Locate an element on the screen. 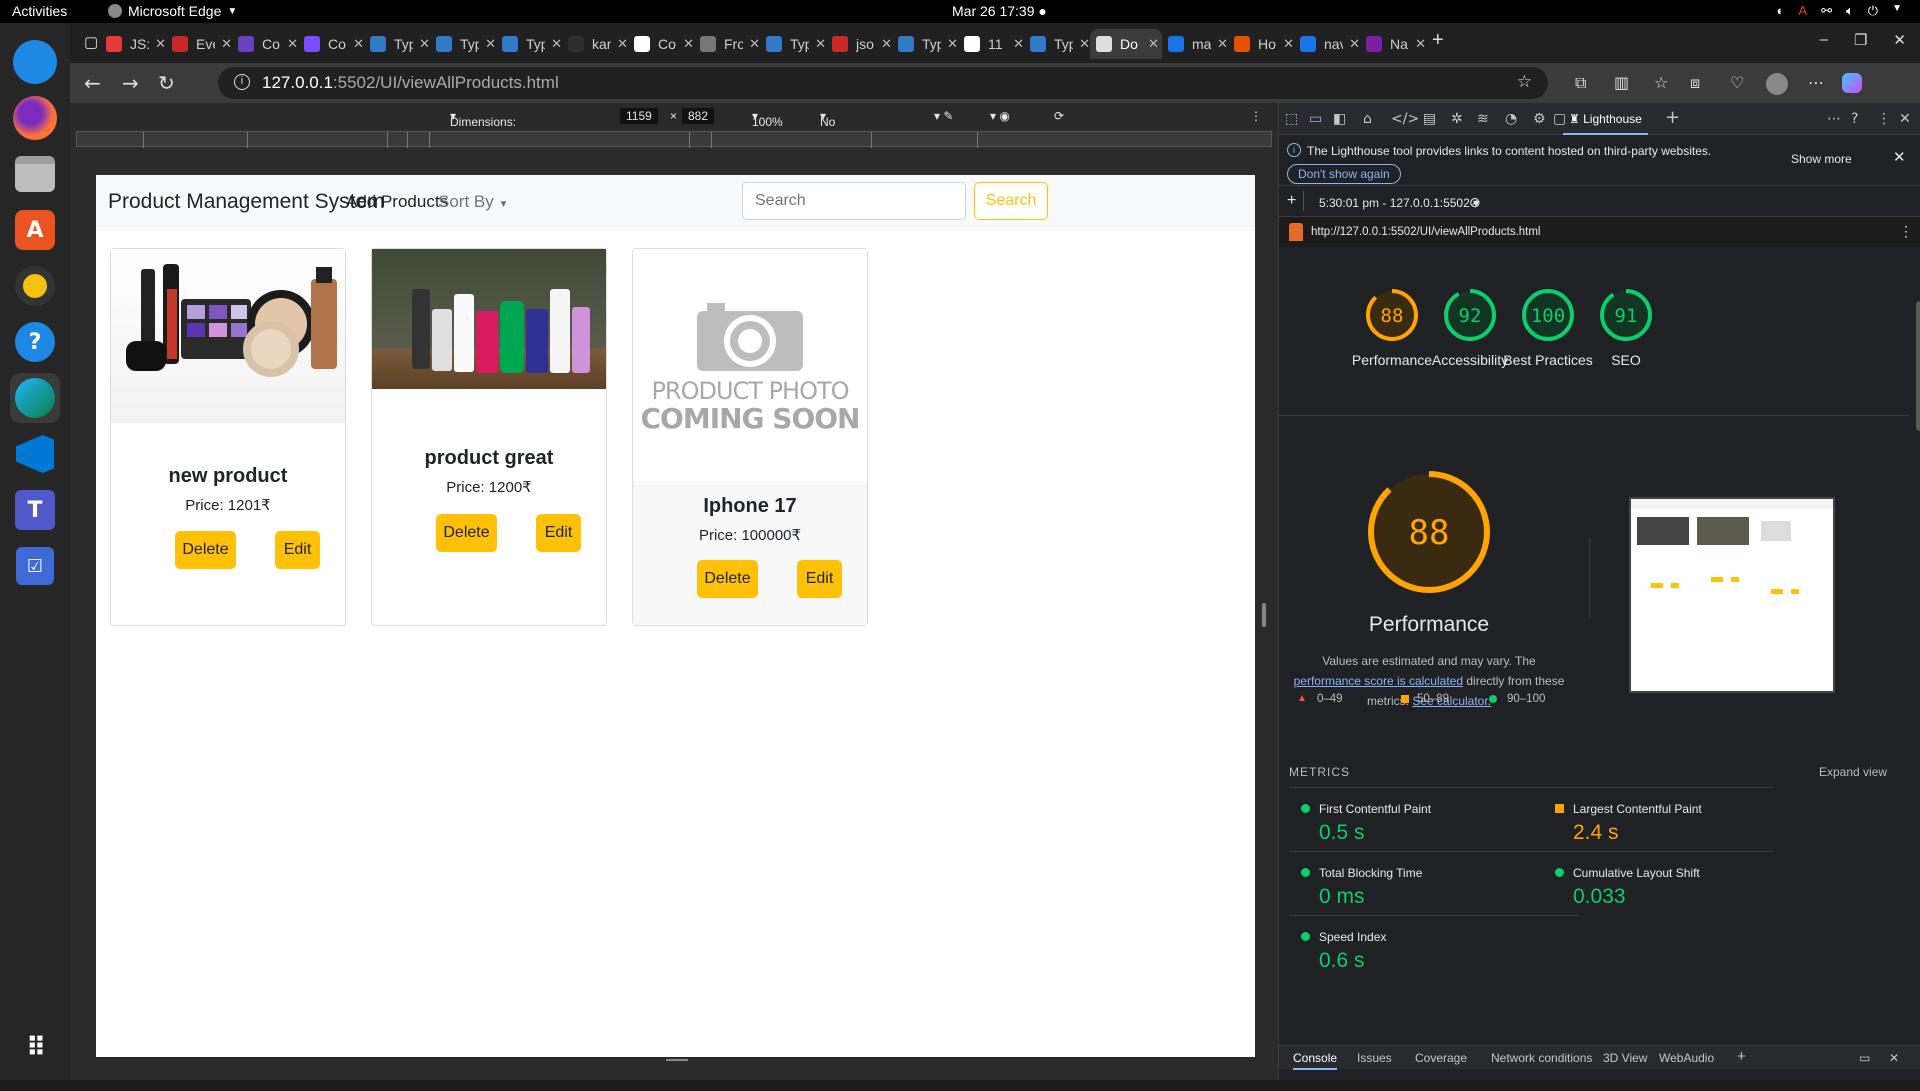  browser-tab: JS: ✕ is located at coordinates (133, 44).